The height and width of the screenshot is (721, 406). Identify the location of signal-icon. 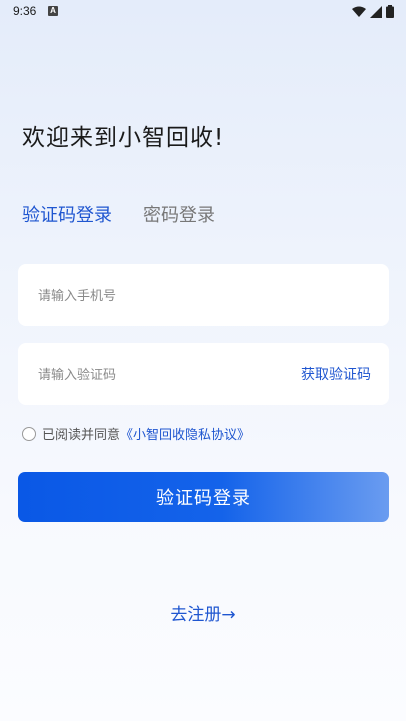
(376, 11).